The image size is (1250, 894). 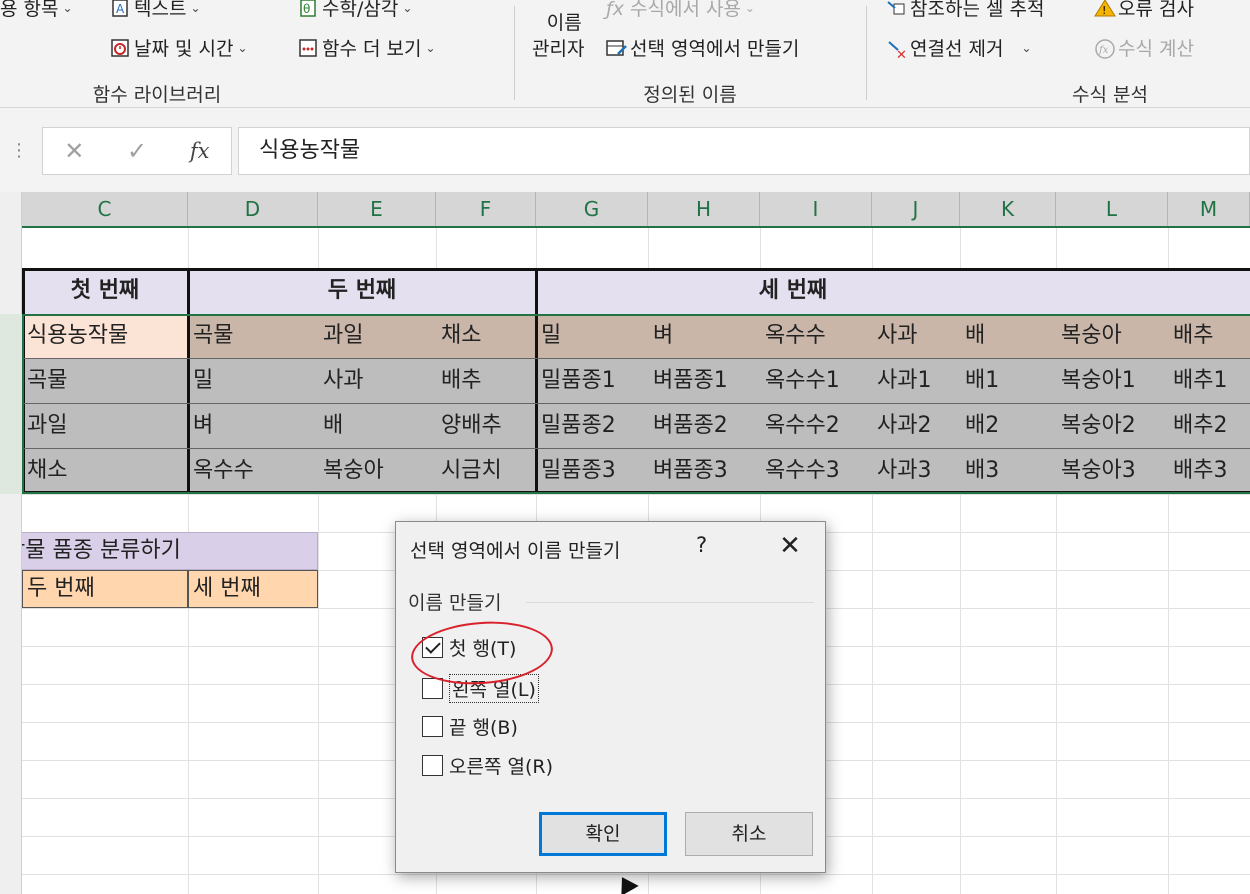 I want to click on name-manager-button: 이름 관리자, so click(x=558, y=36).